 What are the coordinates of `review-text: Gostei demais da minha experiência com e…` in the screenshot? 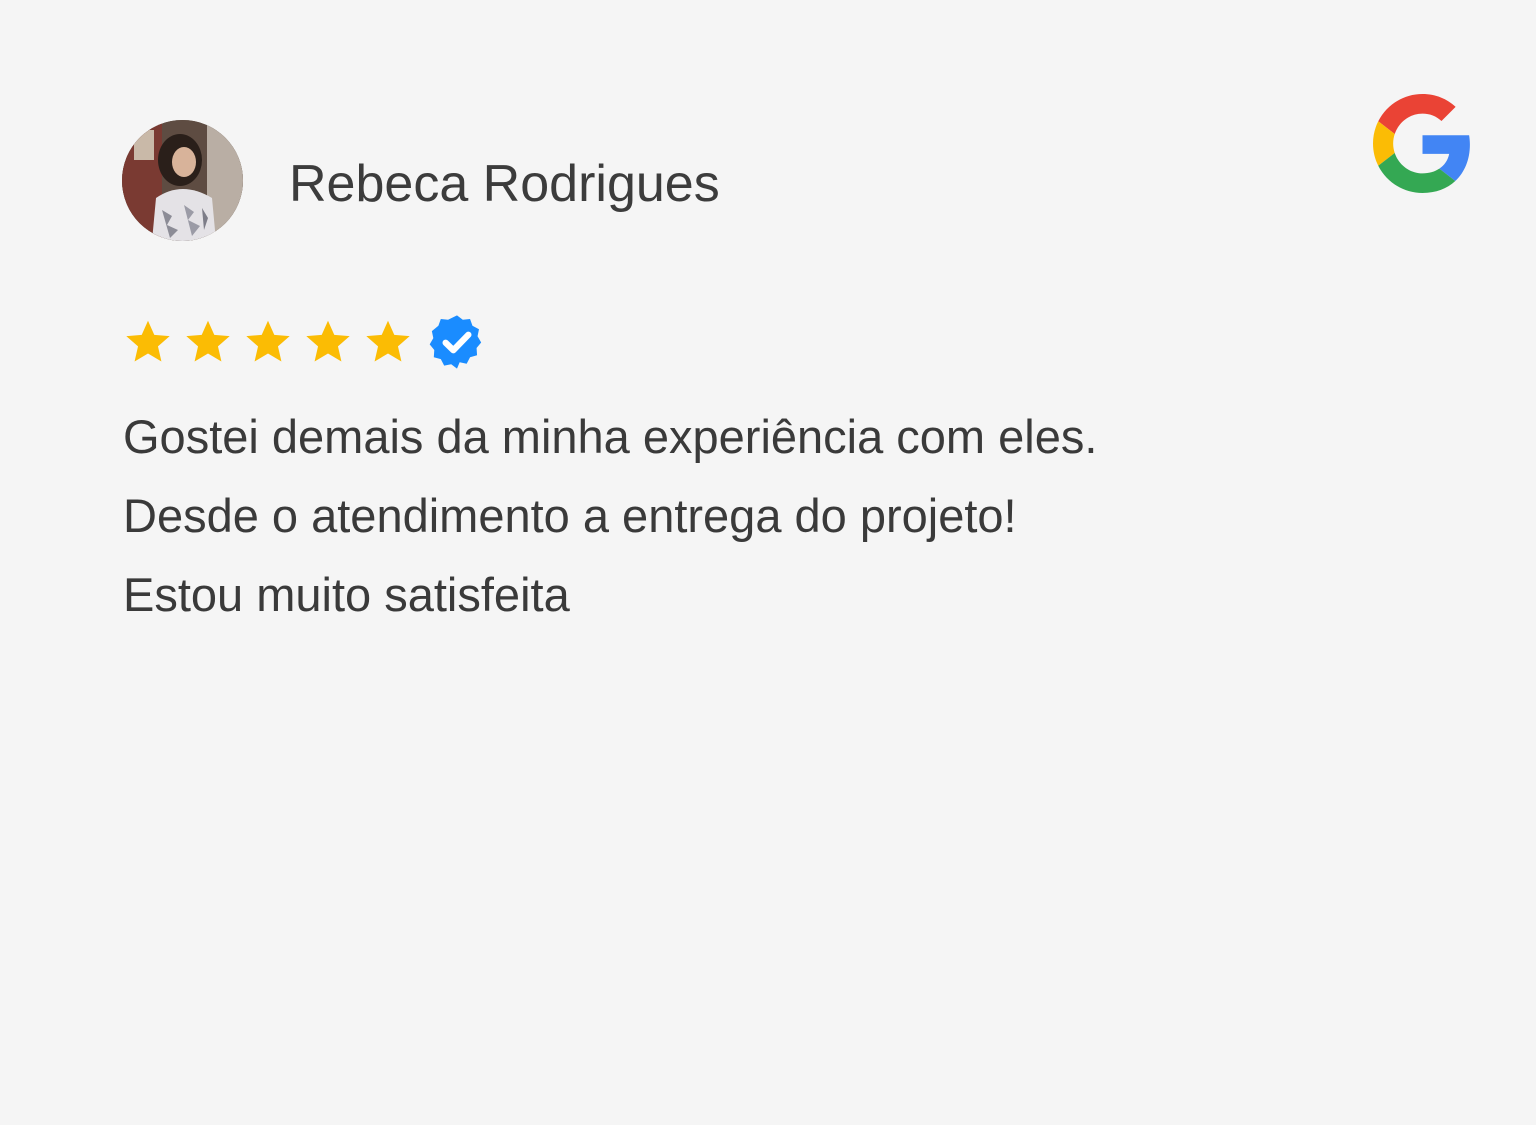 It's located at (610, 515).